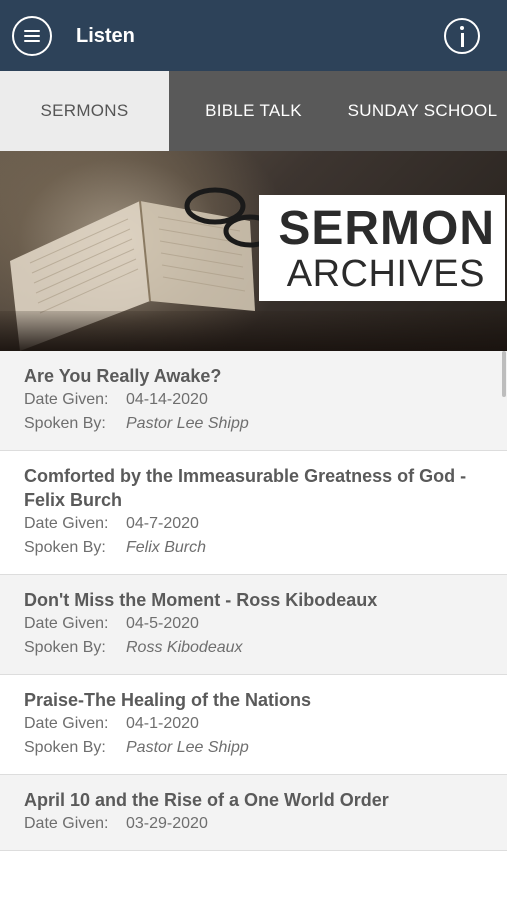 This screenshot has height=900, width=507. What do you see at coordinates (168, 700) in the screenshot?
I see `sermon-title: Praise-The Healing of the Nations` at bounding box center [168, 700].